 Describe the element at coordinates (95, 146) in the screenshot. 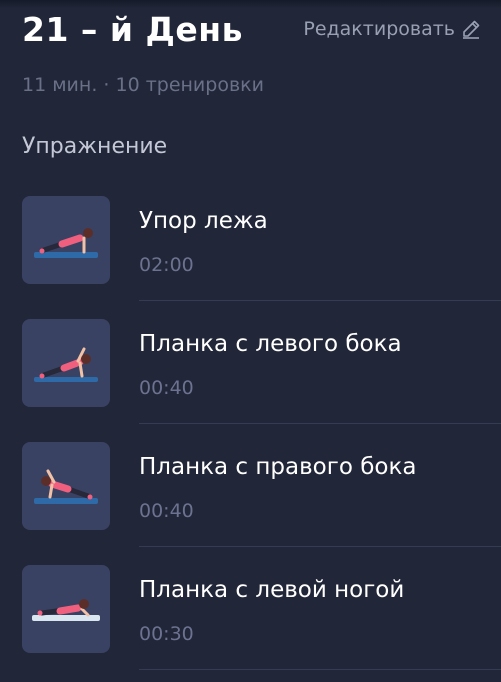

I see `section-label: Упражнение` at that location.